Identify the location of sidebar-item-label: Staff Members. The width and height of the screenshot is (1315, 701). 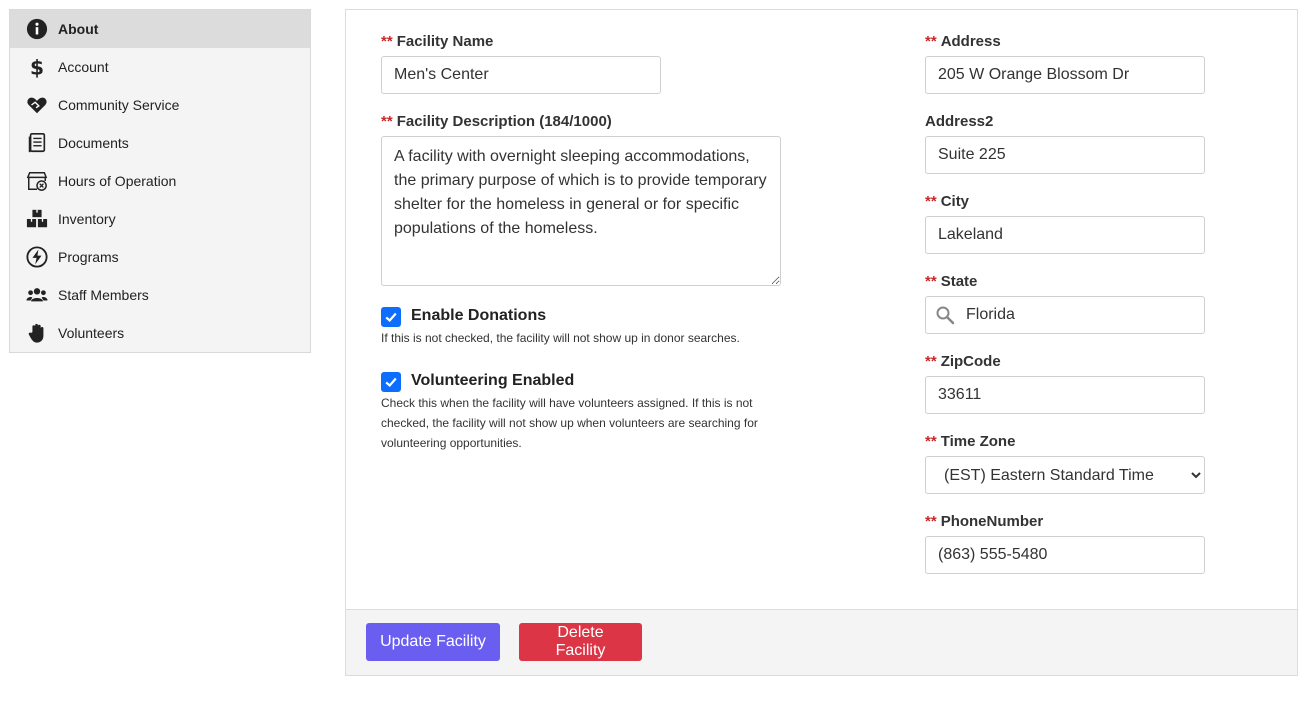
(103, 295).